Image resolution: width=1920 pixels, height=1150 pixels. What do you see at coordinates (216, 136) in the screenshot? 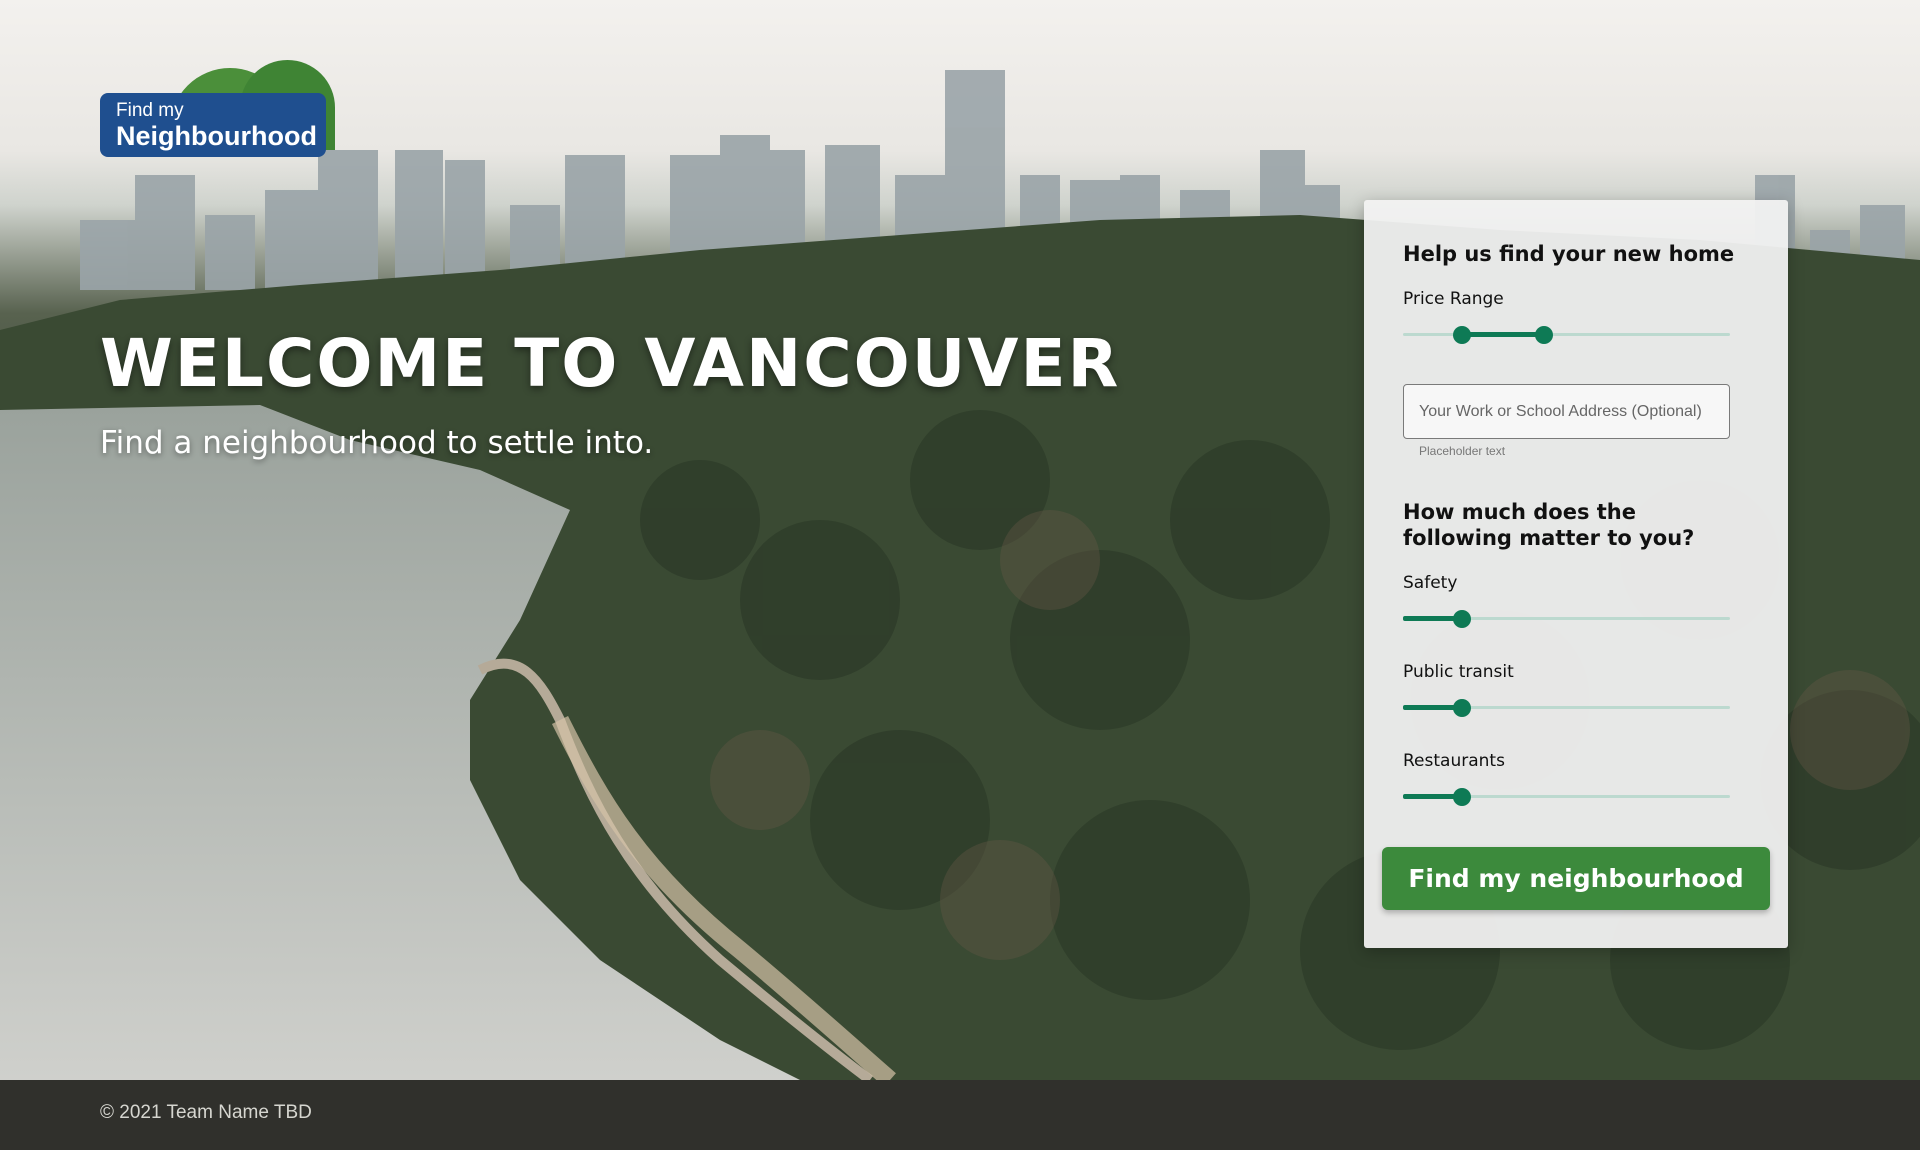
I see `logo-text-line2: Neighbourhood` at bounding box center [216, 136].